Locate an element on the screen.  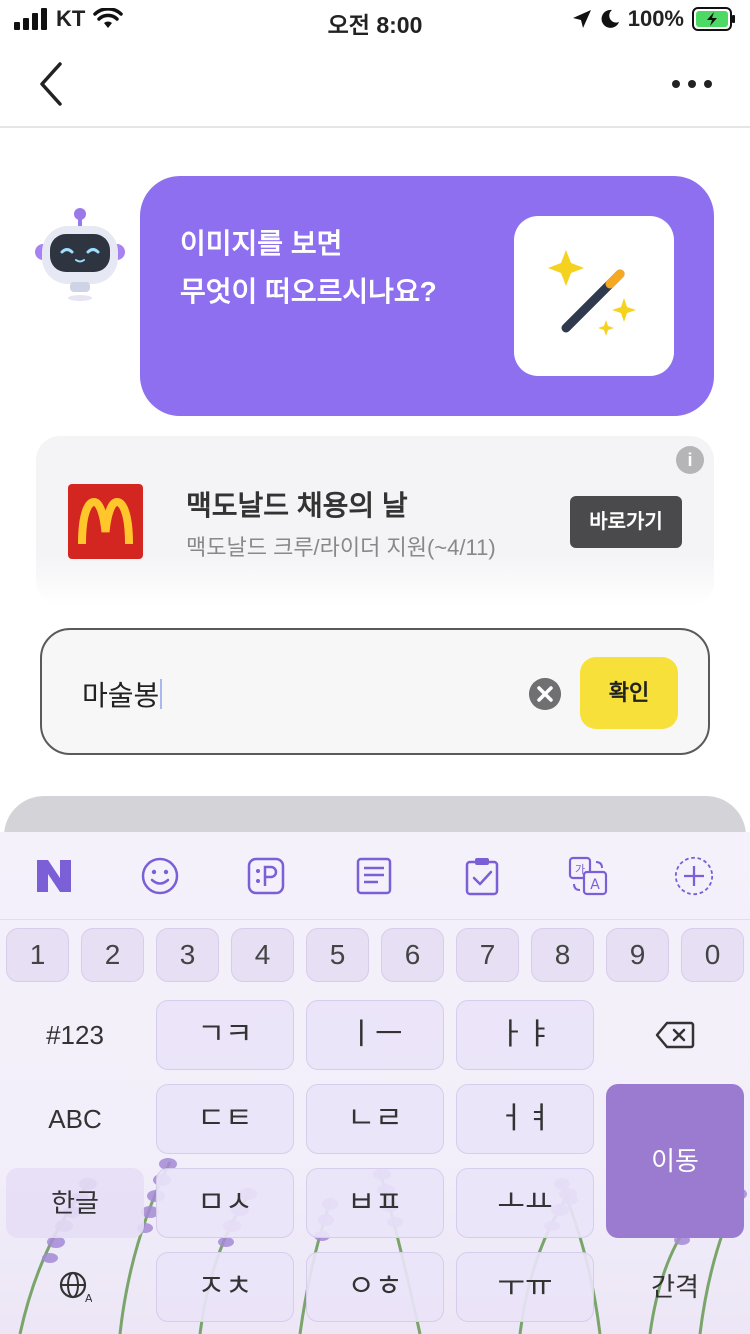
sticker-icon is located at coordinates (266, 876).